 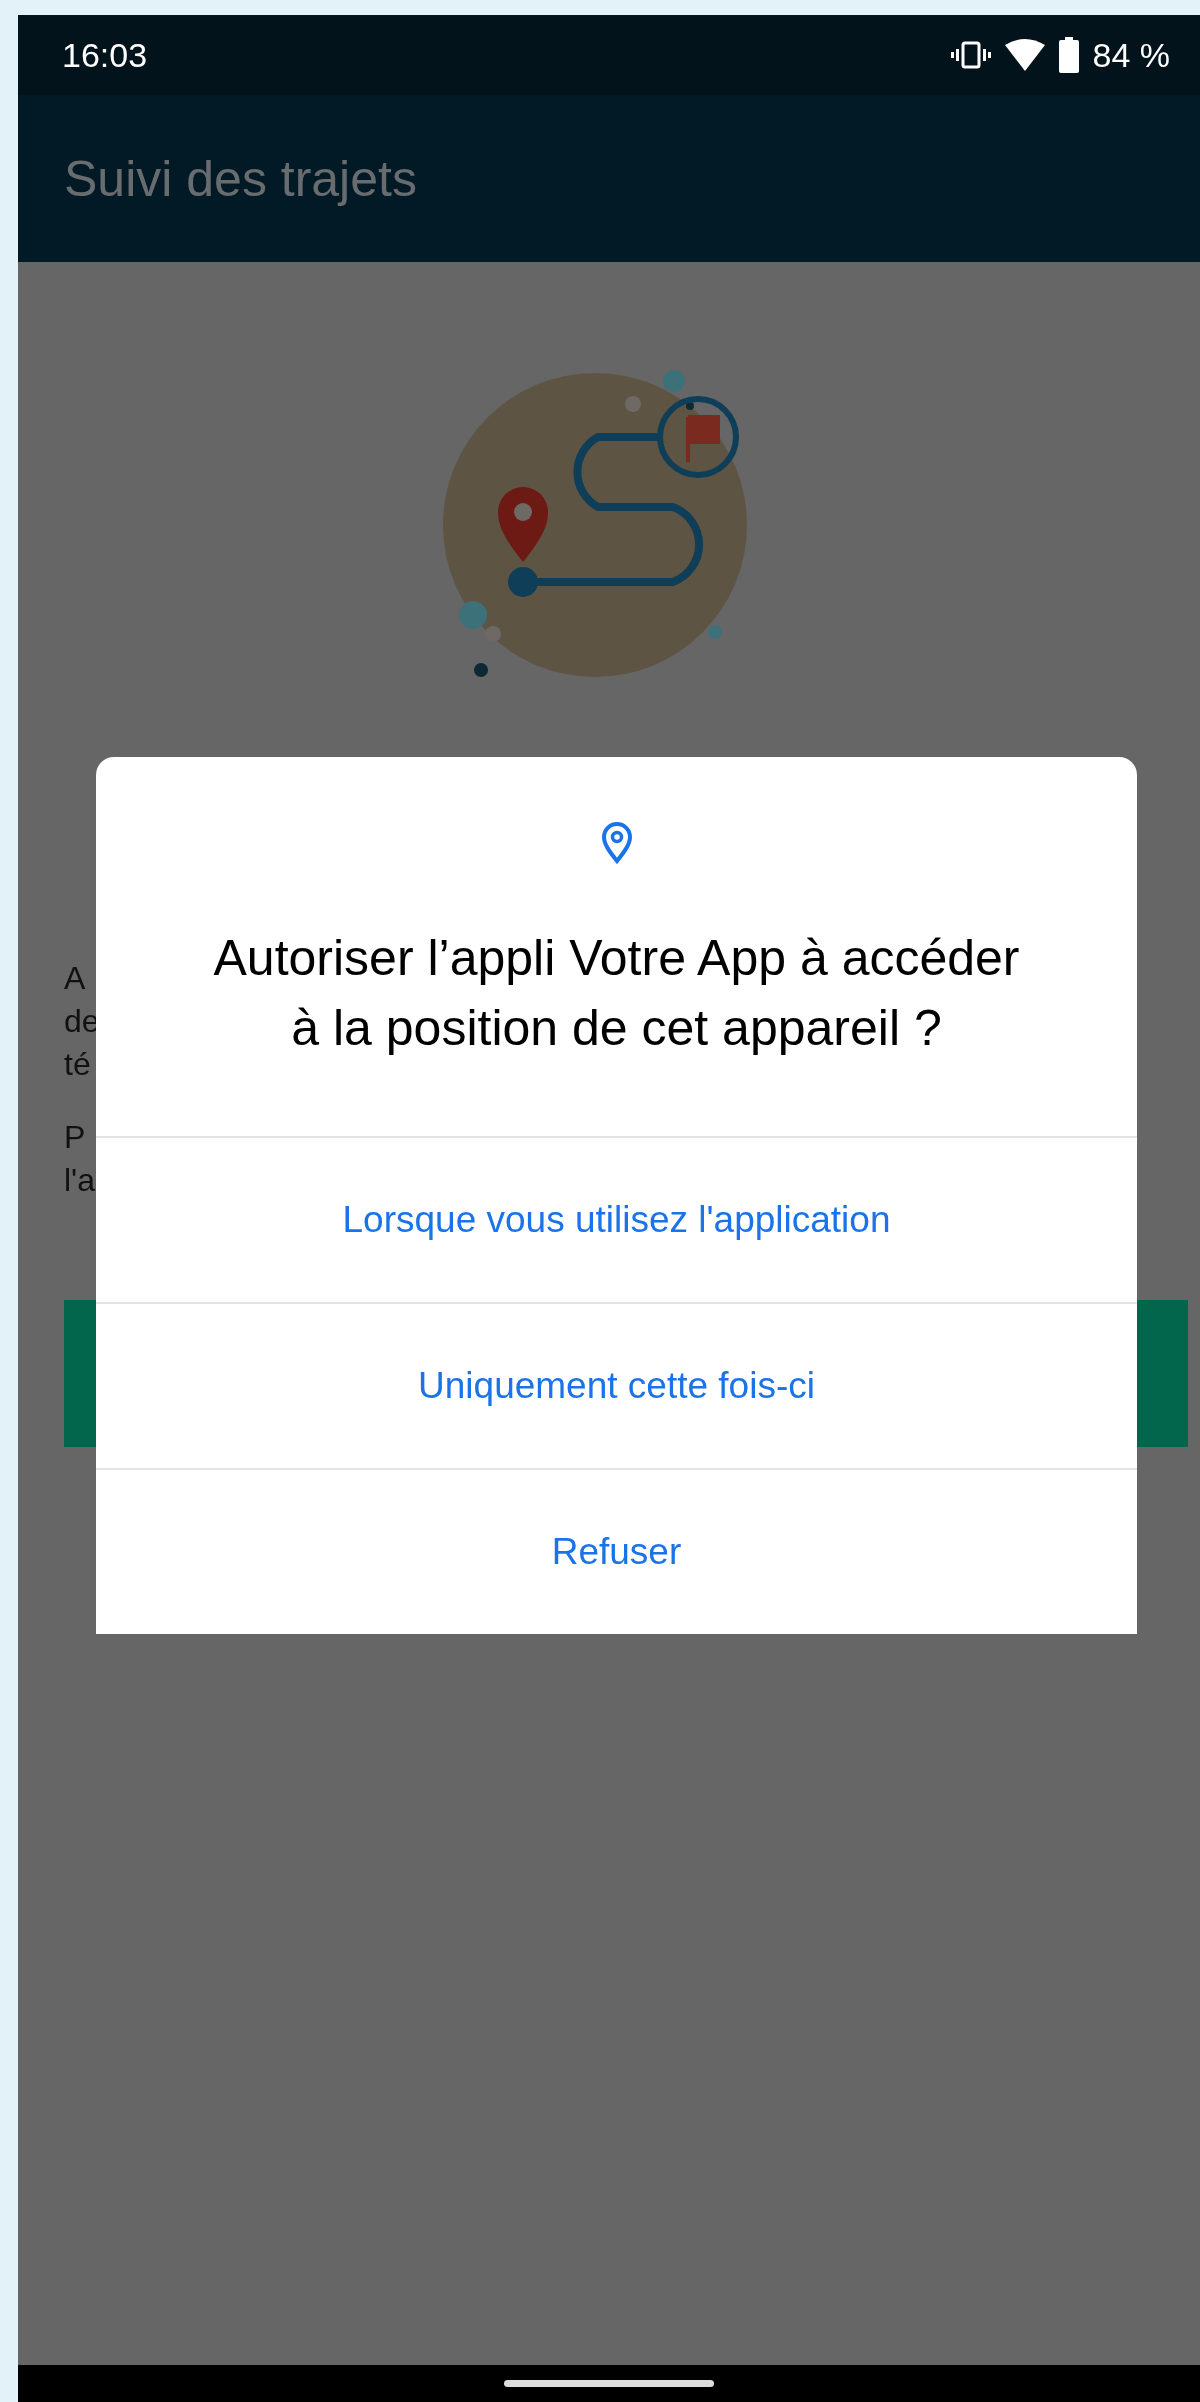 I want to click on paragraph-line: P, so click(x=75, y=1137).